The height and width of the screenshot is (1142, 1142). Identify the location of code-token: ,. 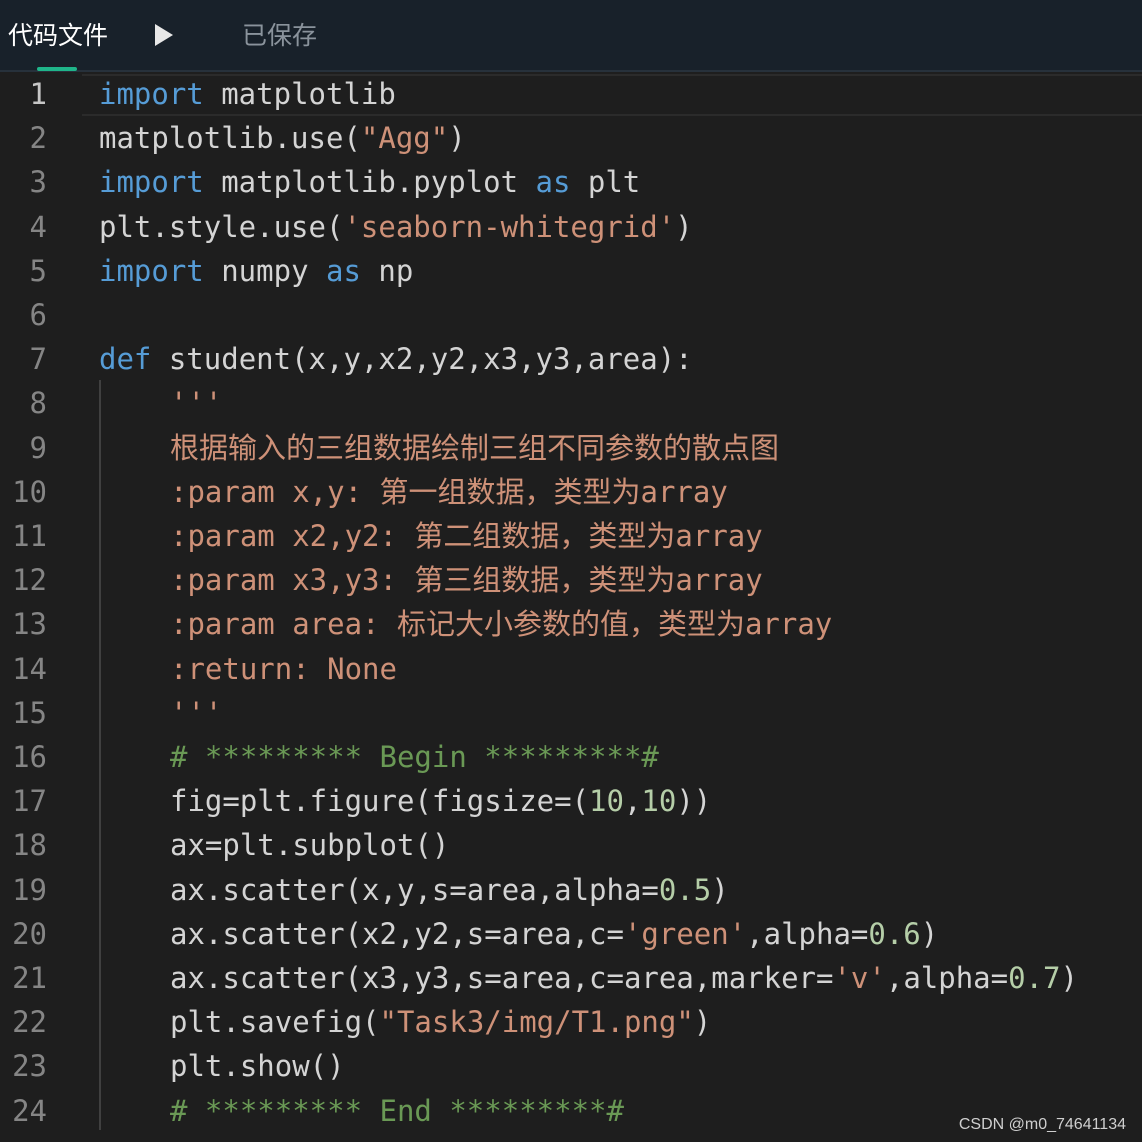
(632, 801).